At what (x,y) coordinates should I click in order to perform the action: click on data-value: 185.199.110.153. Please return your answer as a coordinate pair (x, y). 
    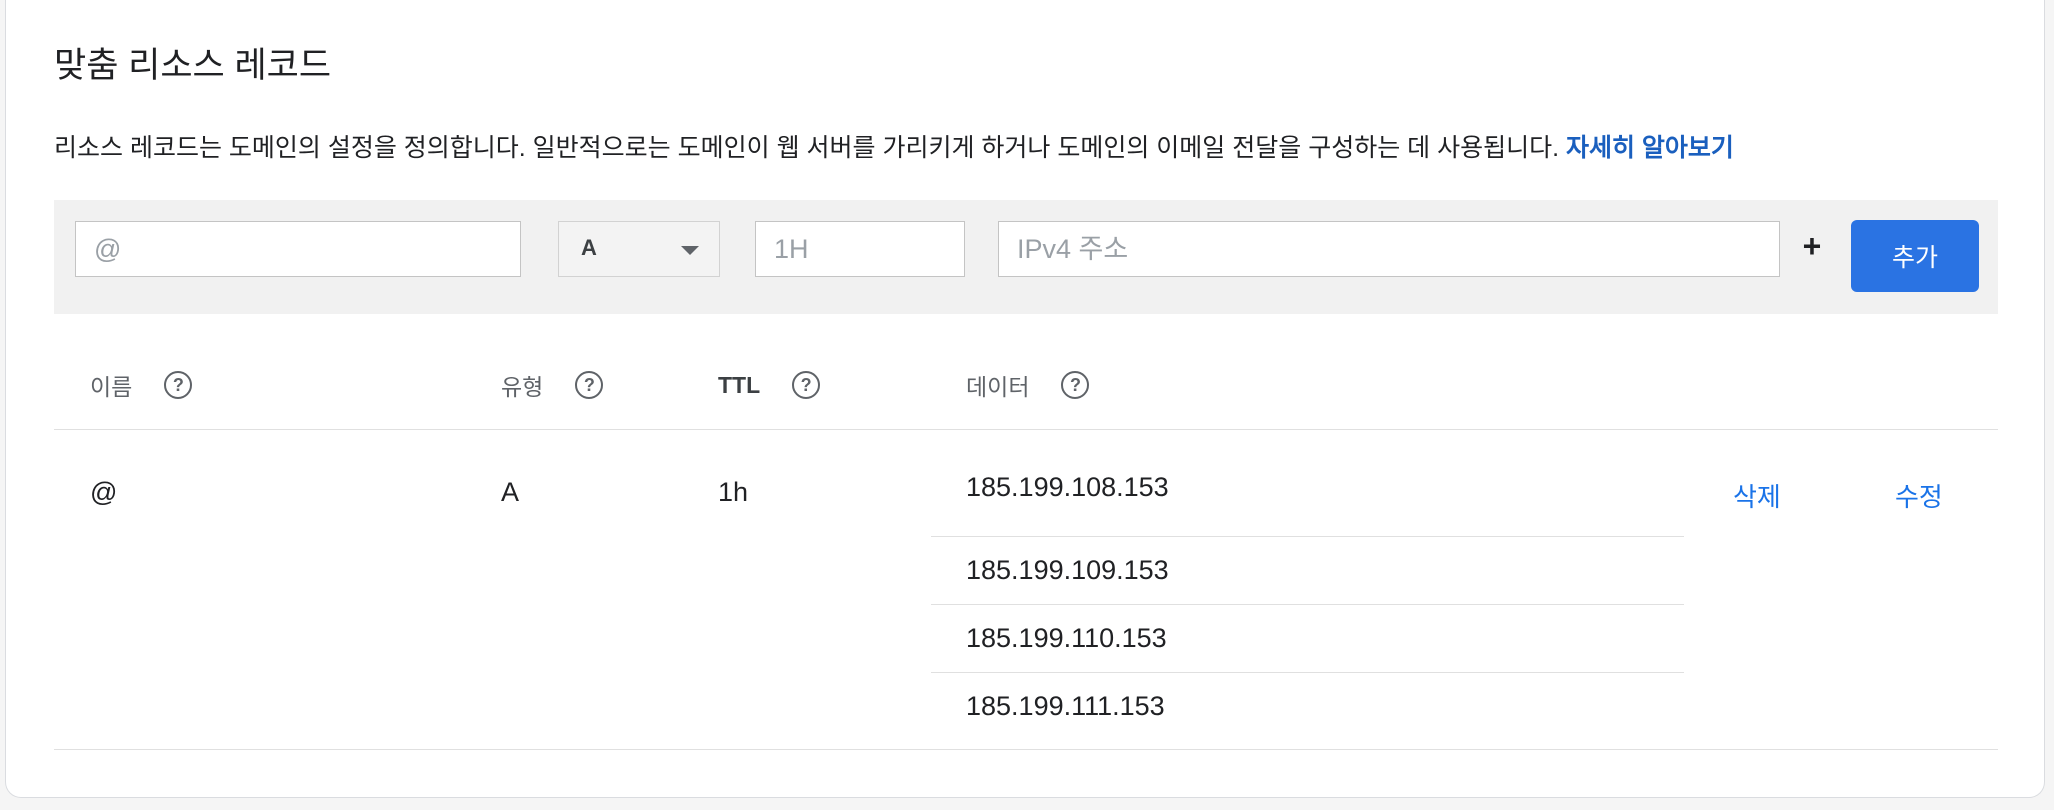
    Looking at the image, I should click on (1307, 639).